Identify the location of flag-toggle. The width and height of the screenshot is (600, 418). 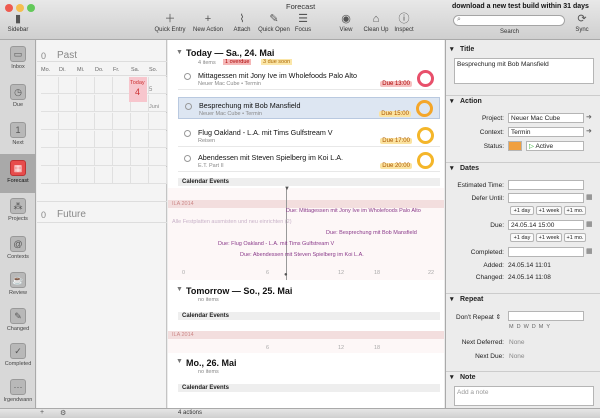
(515, 146).